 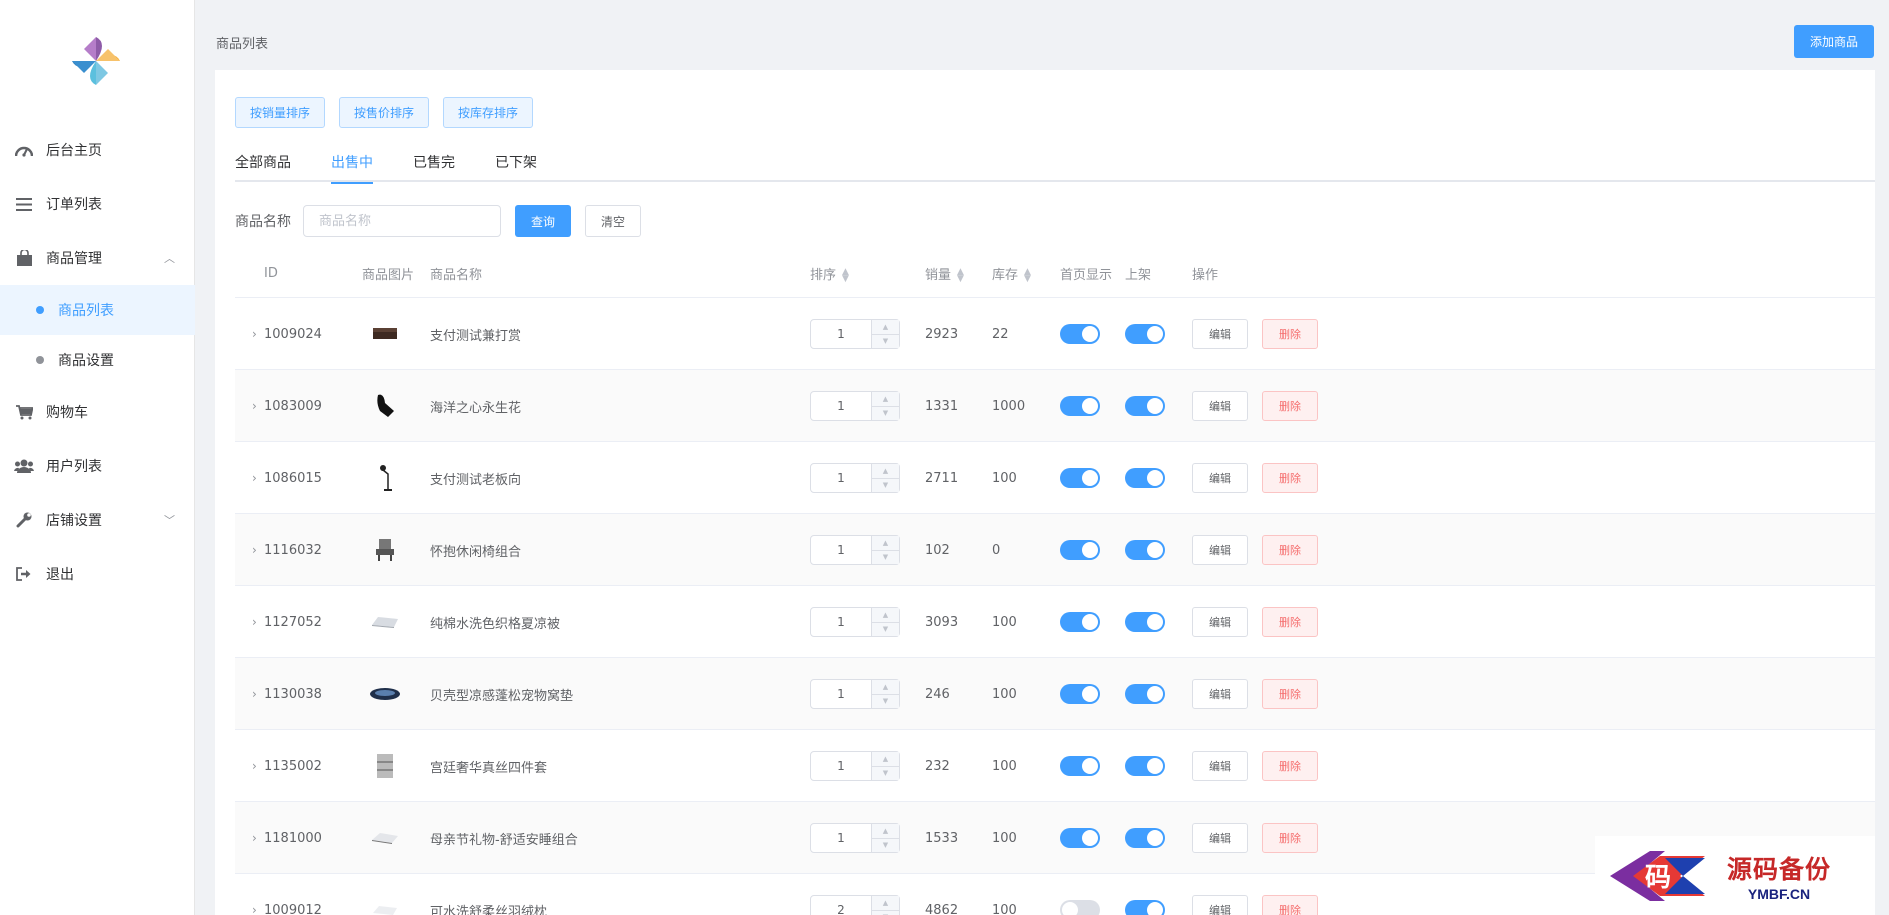 I want to click on clear-button: 清空, so click(x=613, y=221).